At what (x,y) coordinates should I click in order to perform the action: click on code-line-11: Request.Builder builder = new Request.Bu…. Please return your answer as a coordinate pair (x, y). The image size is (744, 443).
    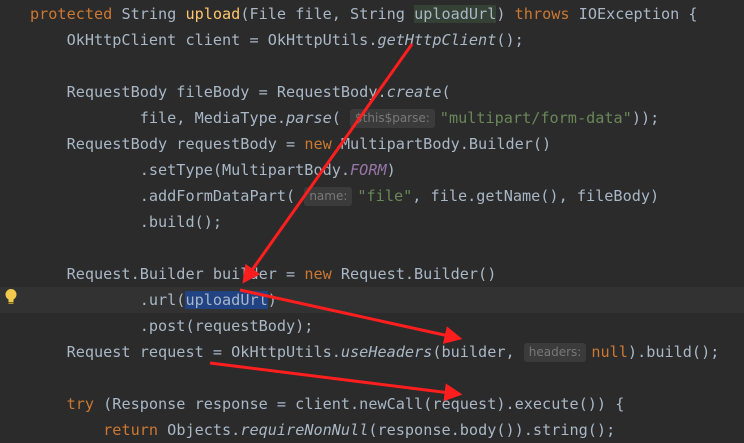
    Looking at the image, I should click on (372, 274).